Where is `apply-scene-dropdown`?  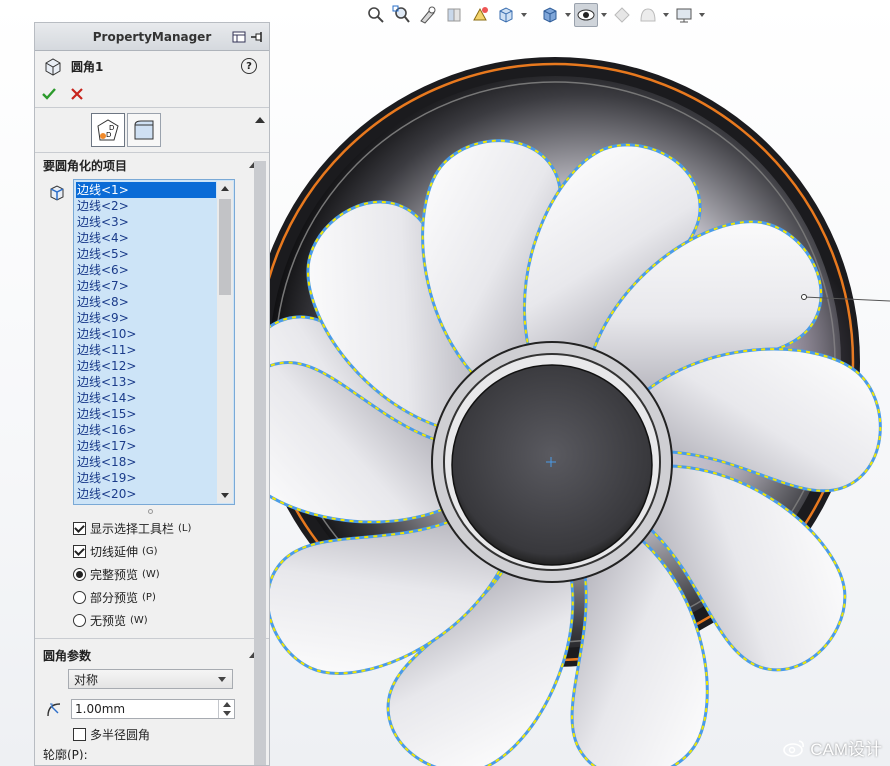 apply-scene-dropdown is located at coordinates (666, 15).